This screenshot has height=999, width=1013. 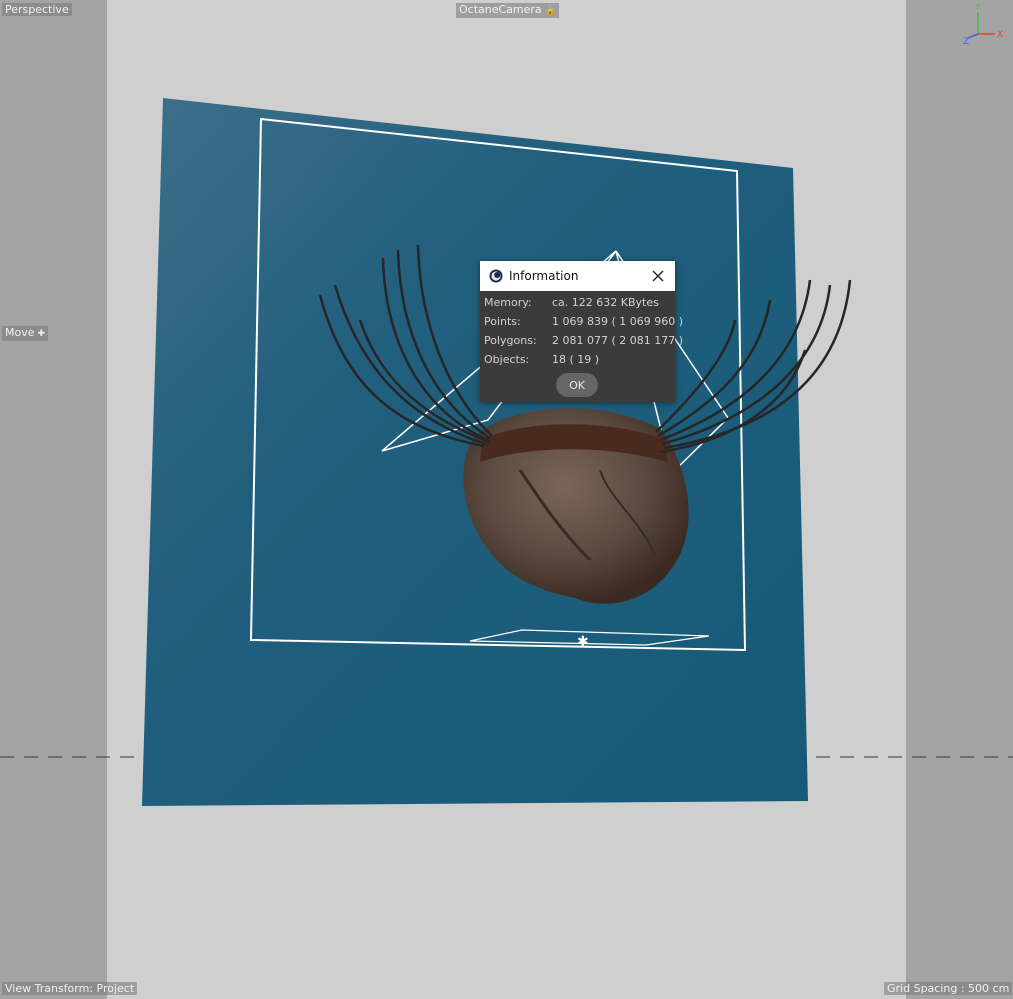 I want to click on move-icon: ✚, so click(x=41, y=334).